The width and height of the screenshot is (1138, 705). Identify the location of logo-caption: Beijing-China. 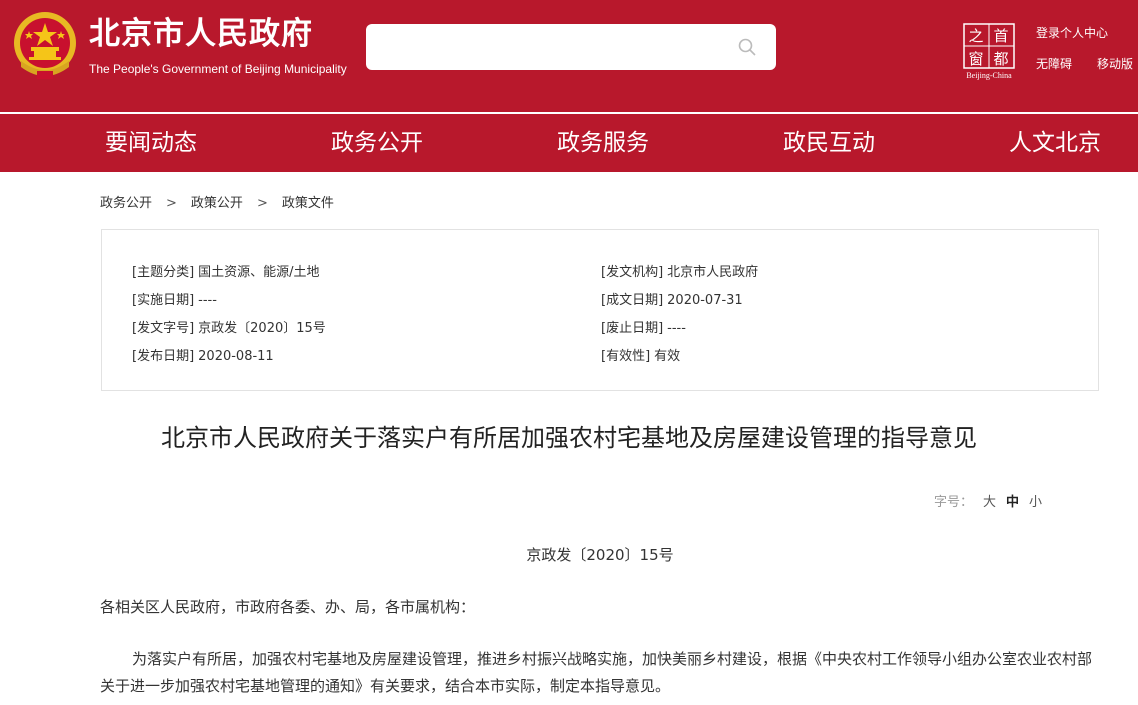
(989, 75).